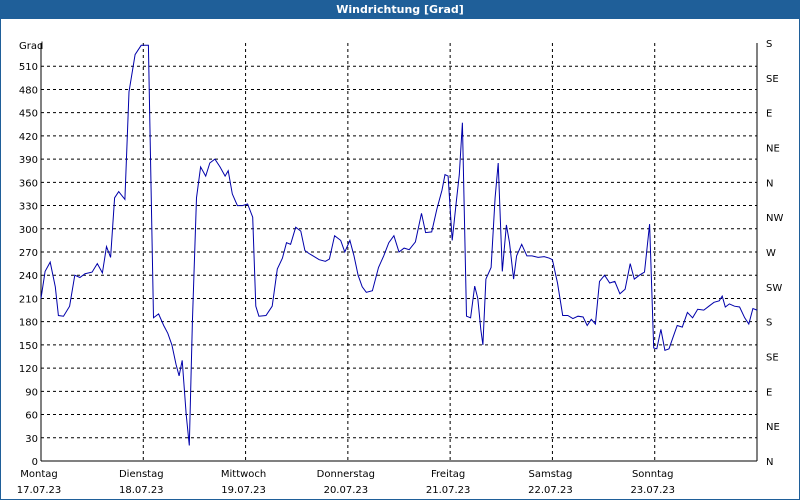 The image size is (800, 501). I want to click on y-axis-label: Grad, so click(31, 46).